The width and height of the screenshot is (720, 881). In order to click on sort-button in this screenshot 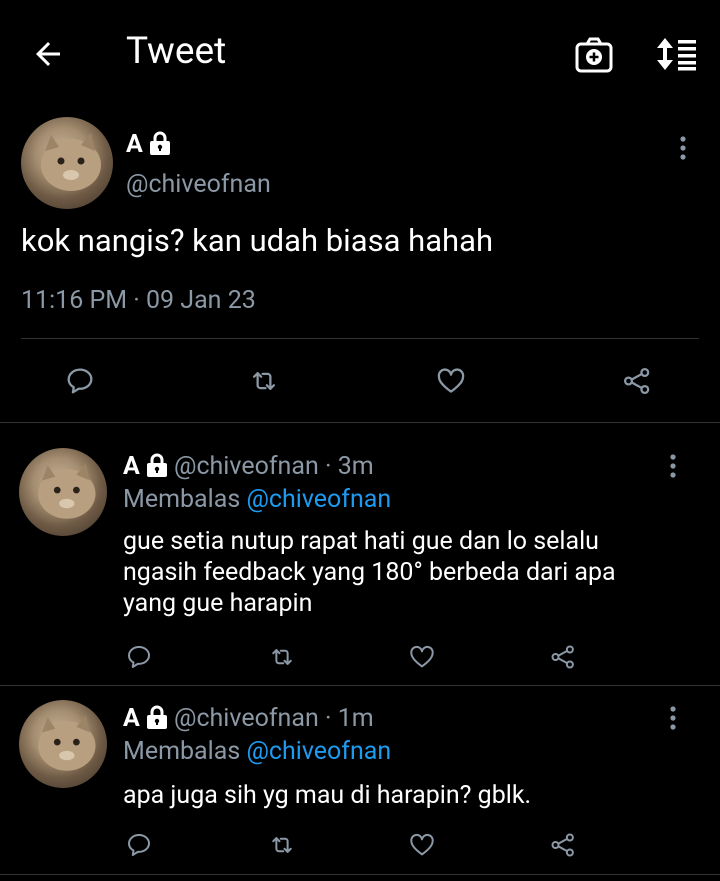, I will do `click(677, 54)`.